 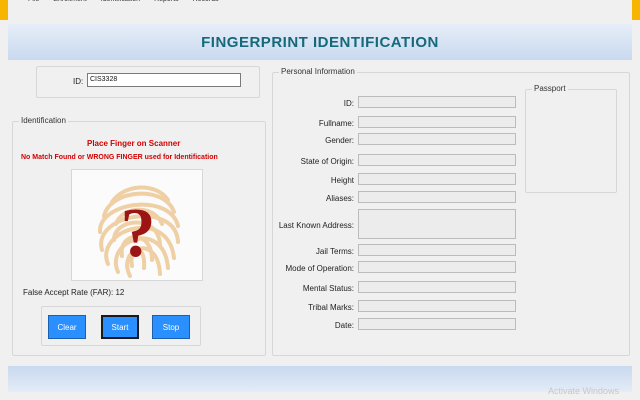 I want to click on button-panel: Clear Start Stop, so click(x=121, y=326).